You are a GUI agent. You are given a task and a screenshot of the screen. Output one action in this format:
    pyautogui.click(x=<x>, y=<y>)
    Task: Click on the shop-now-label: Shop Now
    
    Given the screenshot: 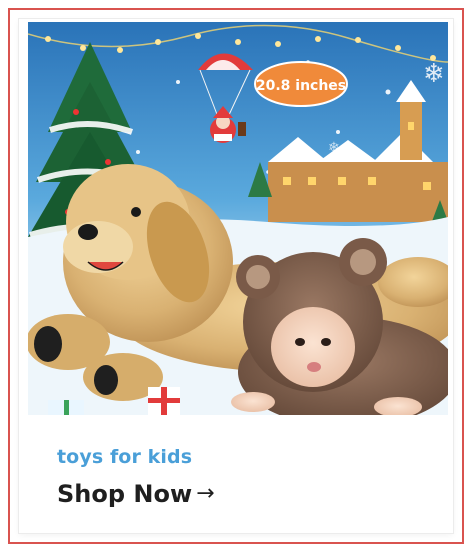 What is the action you would take?
    pyautogui.click(x=124, y=494)
    